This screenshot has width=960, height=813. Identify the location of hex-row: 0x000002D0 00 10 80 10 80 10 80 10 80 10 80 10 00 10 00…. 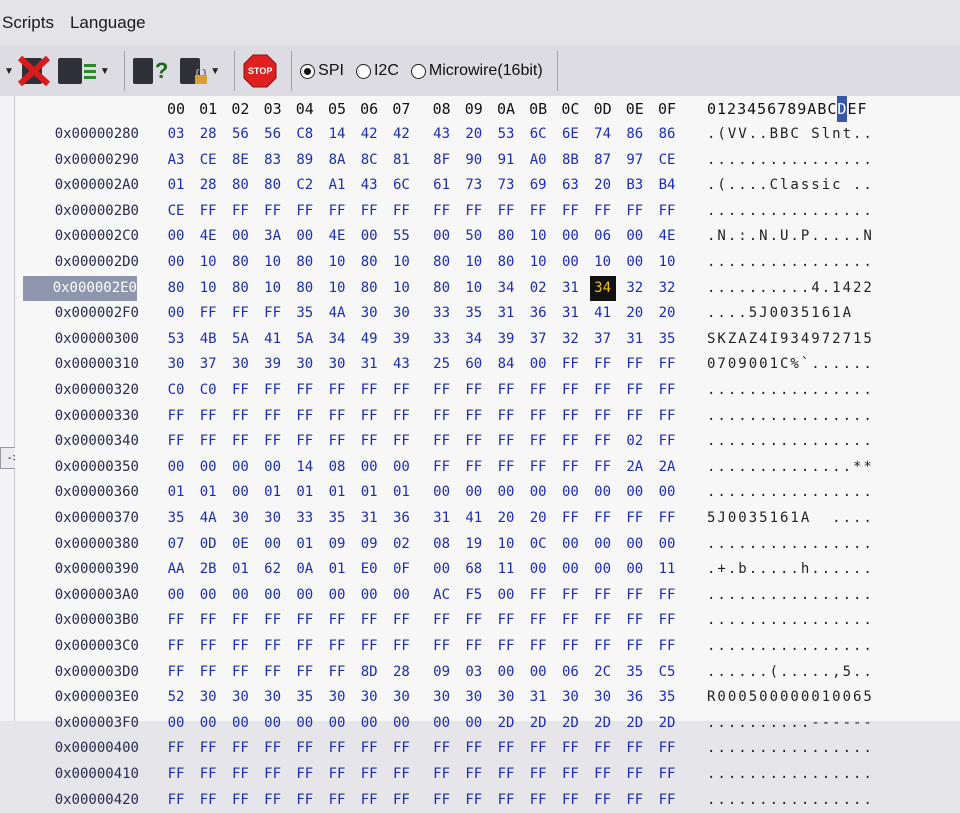
(487, 262).